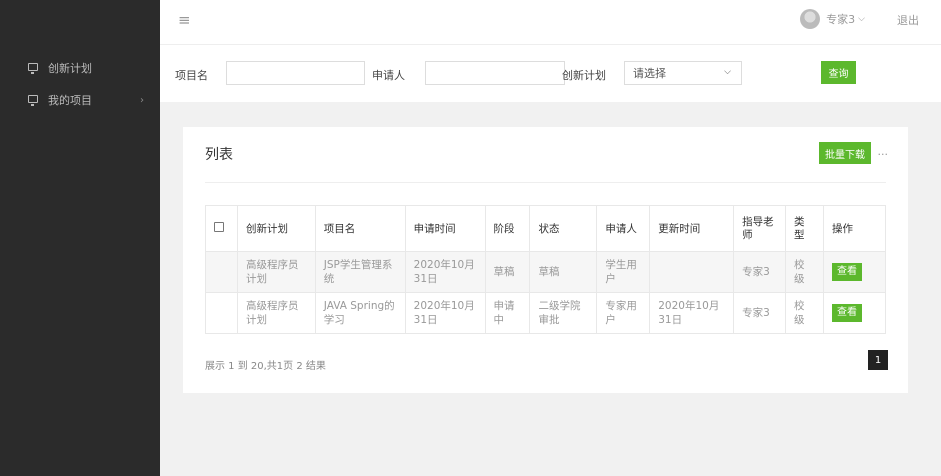 Image resolution: width=941 pixels, height=476 pixels. What do you see at coordinates (845, 153) in the screenshot?
I see `batch-download-button: 批量下载` at bounding box center [845, 153].